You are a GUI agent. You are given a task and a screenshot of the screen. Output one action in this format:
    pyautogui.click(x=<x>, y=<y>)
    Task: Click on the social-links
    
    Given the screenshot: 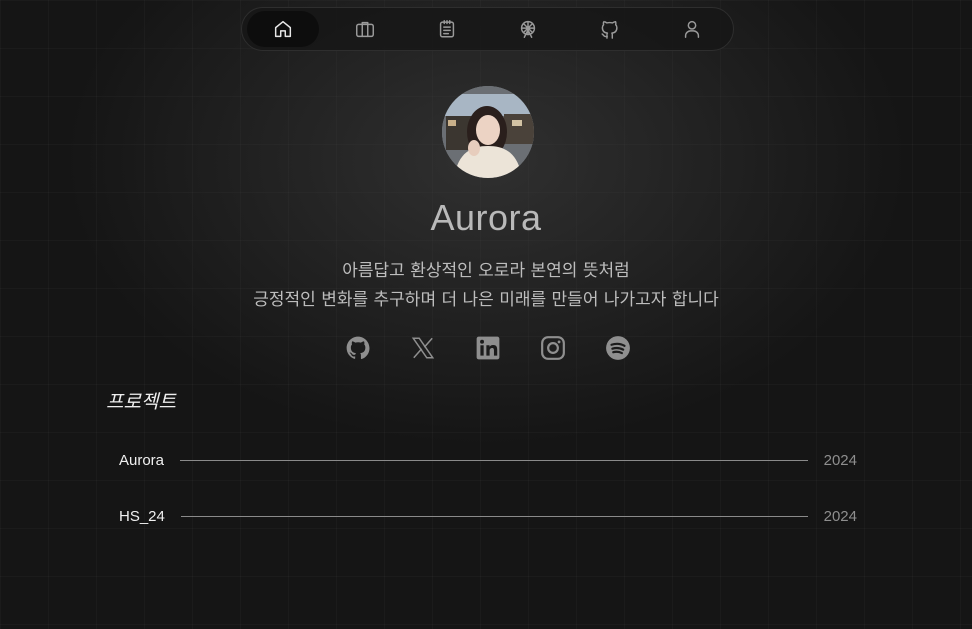 What is the action you would take?
    pyautogui.click(x=488, y=348)
    